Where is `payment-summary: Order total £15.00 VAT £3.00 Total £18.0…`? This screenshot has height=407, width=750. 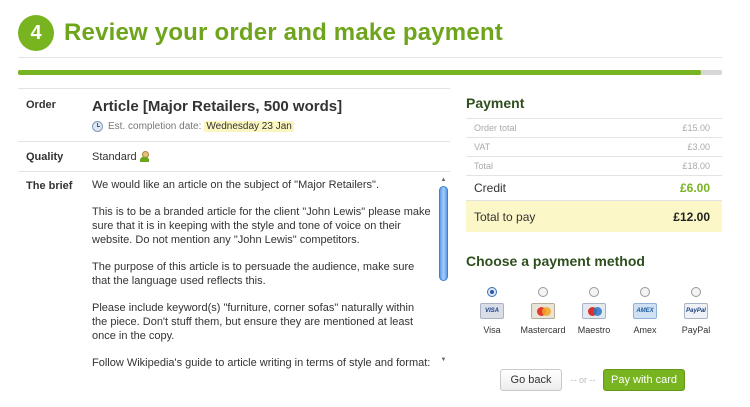 payment-summary: Order total £15.00 VAT £3.00 Total £18.0… is located at coordinates (594, 175).